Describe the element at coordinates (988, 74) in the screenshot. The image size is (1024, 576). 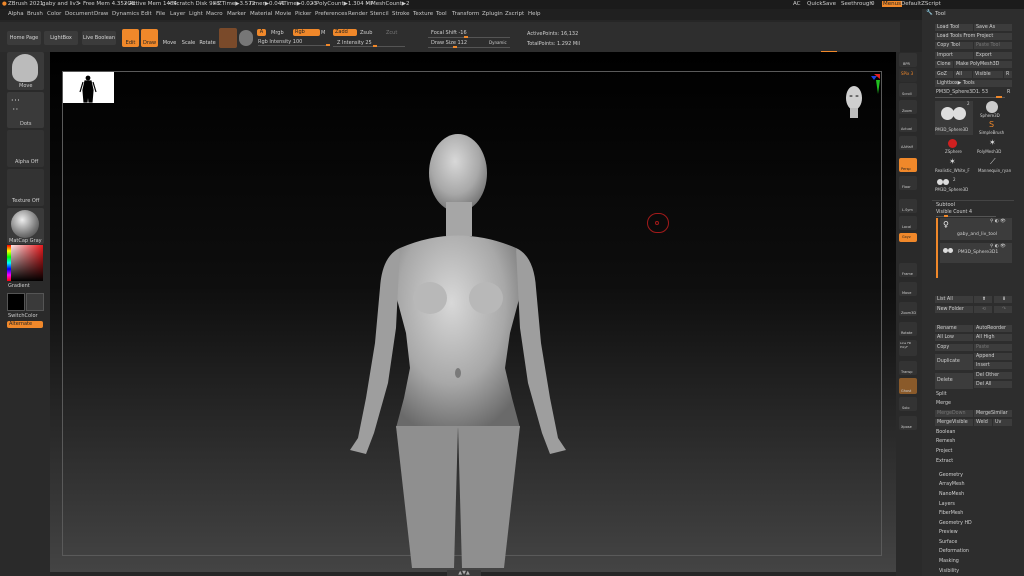
I see `goz-visible-button: Visible` at that location.